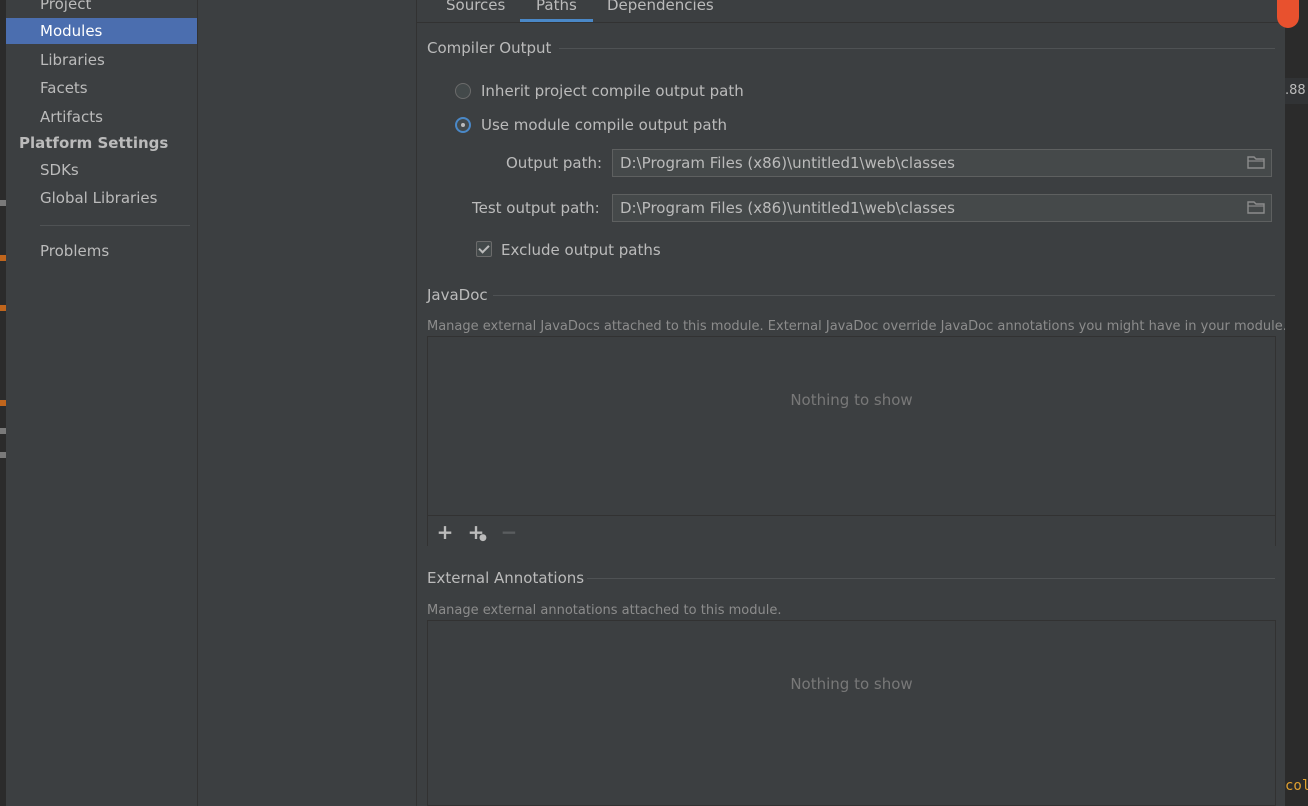  What do you see at coordinates (59, 170) in the screenshot?
I see `sidebar-item-label: SDKs` at bounding box center [59, 170].